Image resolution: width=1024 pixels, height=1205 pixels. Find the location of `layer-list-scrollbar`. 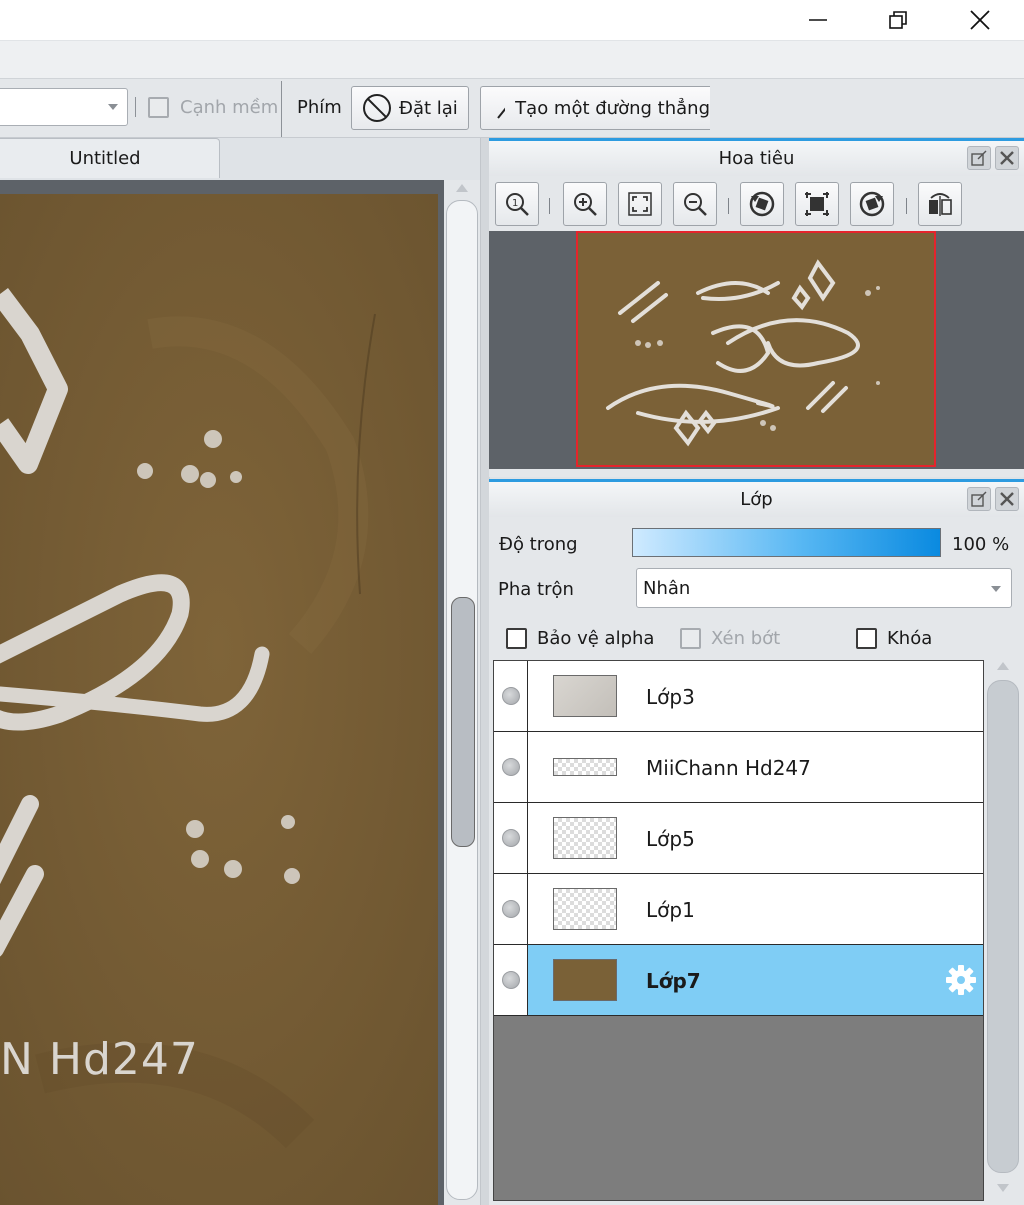

layer-list-scrollbar is located at coordinates (1003, 930).